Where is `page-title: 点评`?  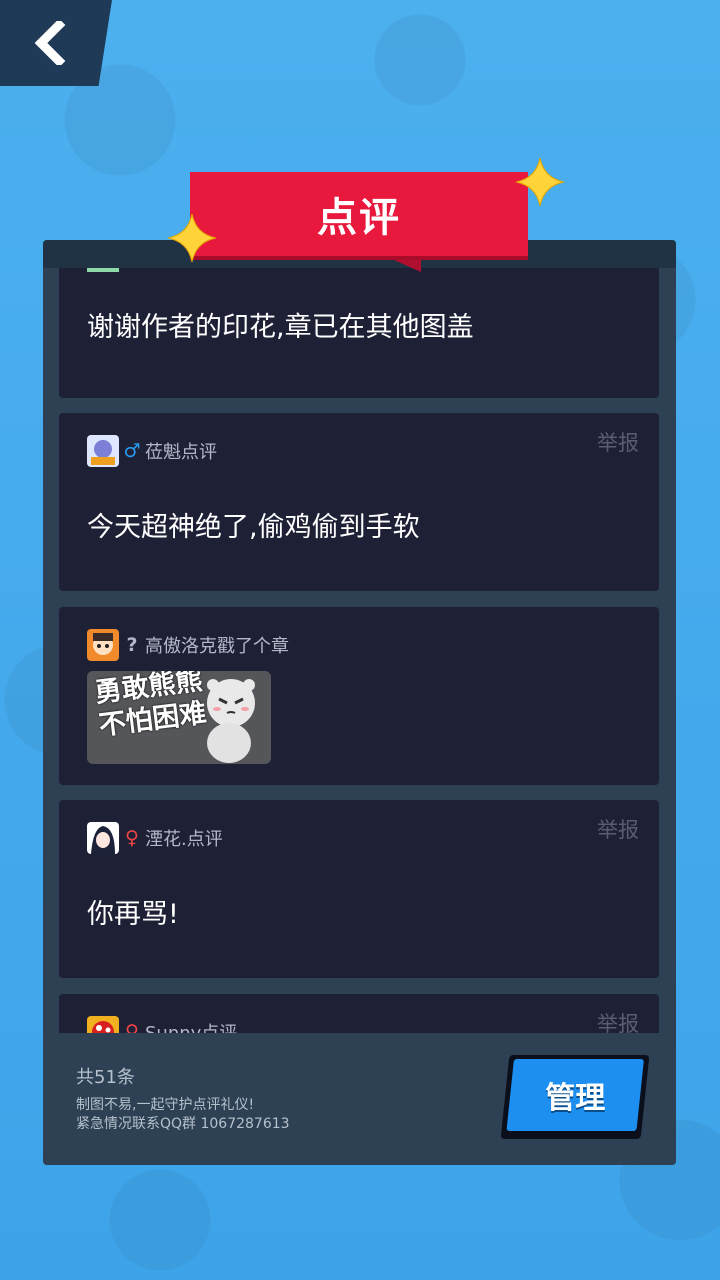 page-title: 点评 is located at coordinates (359, 218).